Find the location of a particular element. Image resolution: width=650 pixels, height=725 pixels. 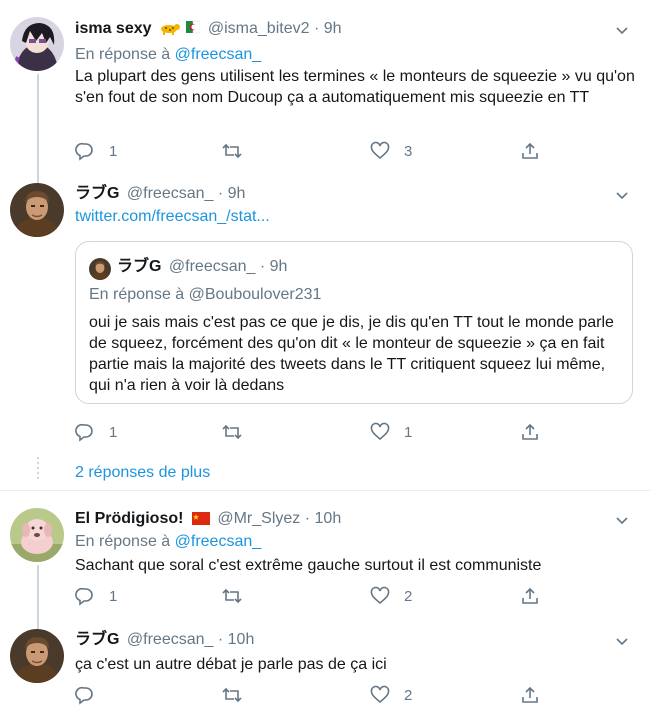

tweet-header: isma sexy @isma_bitev2 · 9h is located at coordinates (208, 30).